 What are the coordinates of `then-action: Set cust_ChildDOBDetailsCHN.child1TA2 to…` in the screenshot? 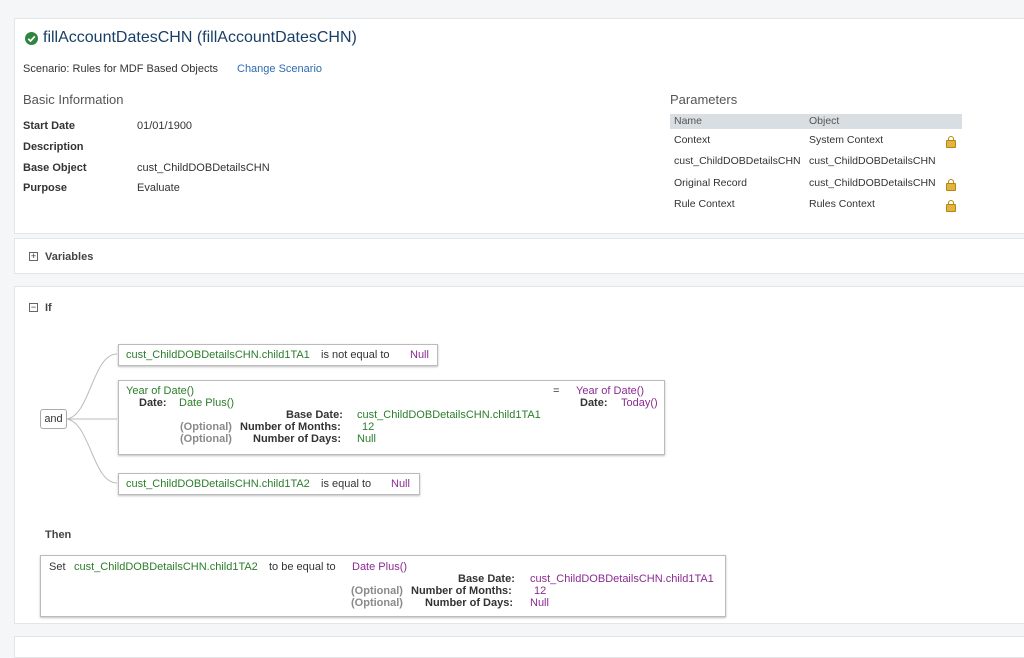 It's located at (383, 586).